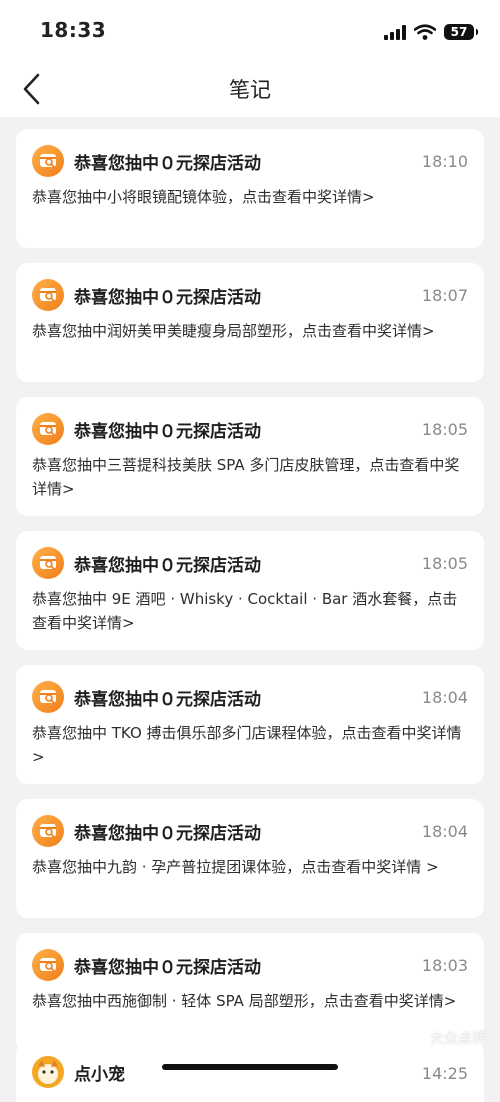  I want to click on notification-body: 恭喜您抽中润妍美甲美睫瘦身局部塑形，点击查看中奖详情>, so click(250, 331).